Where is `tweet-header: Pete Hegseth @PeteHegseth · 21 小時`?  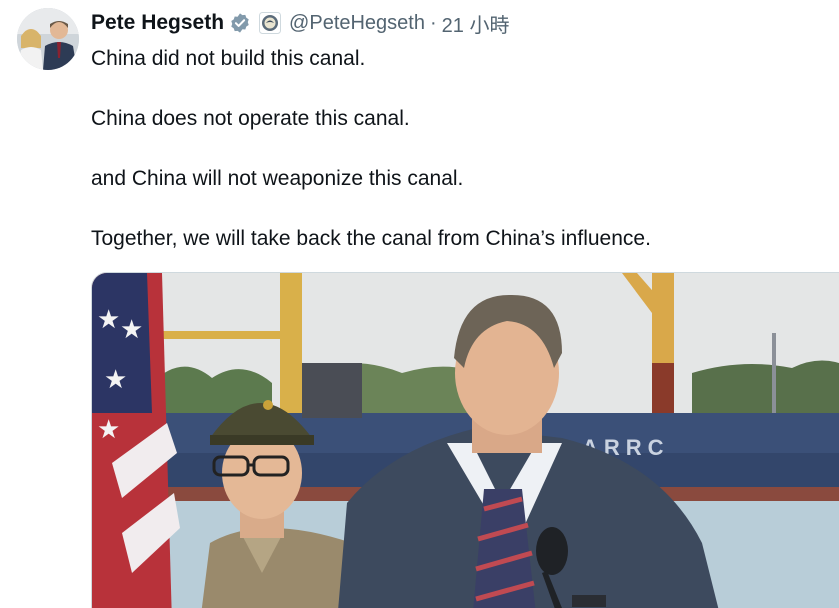 tweet-header: Pete Hegseth @PeteHegseth · 21 小時 is located at coordinates (300, 23).